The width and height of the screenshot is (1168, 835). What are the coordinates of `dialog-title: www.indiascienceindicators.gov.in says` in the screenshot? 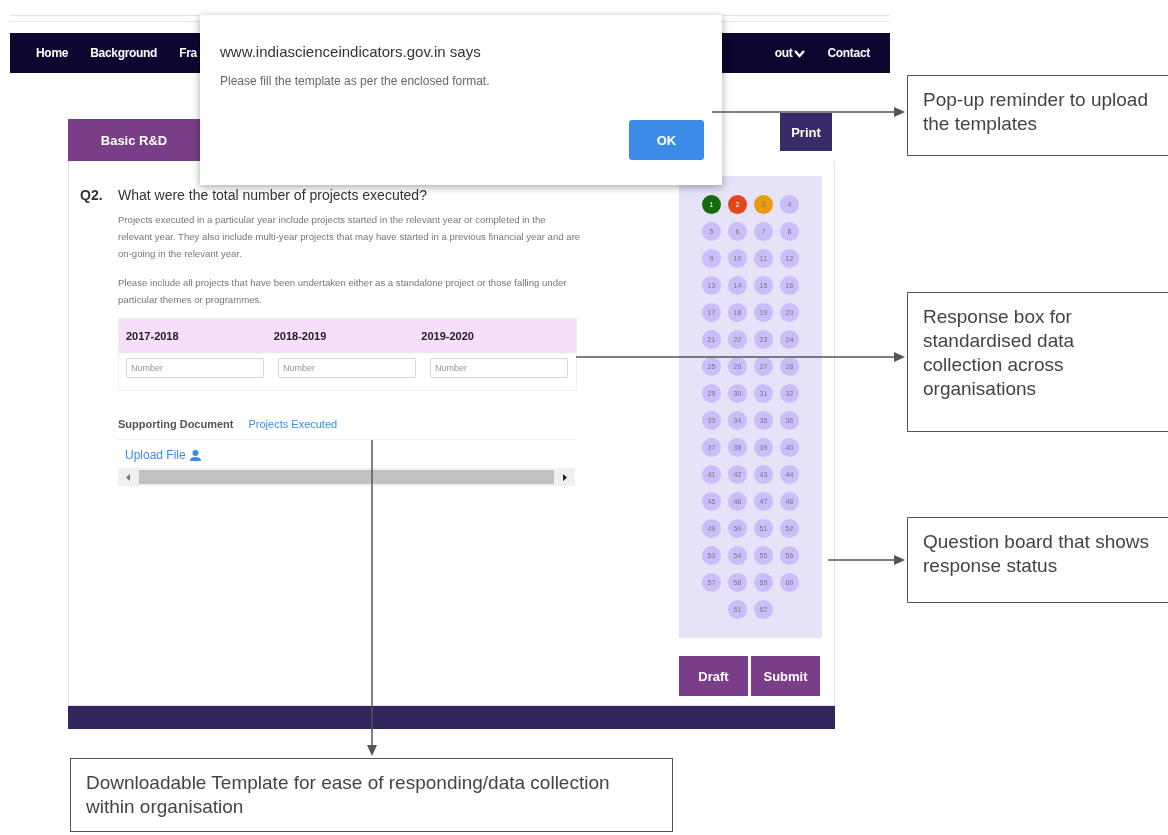 It's located at (351, 51).